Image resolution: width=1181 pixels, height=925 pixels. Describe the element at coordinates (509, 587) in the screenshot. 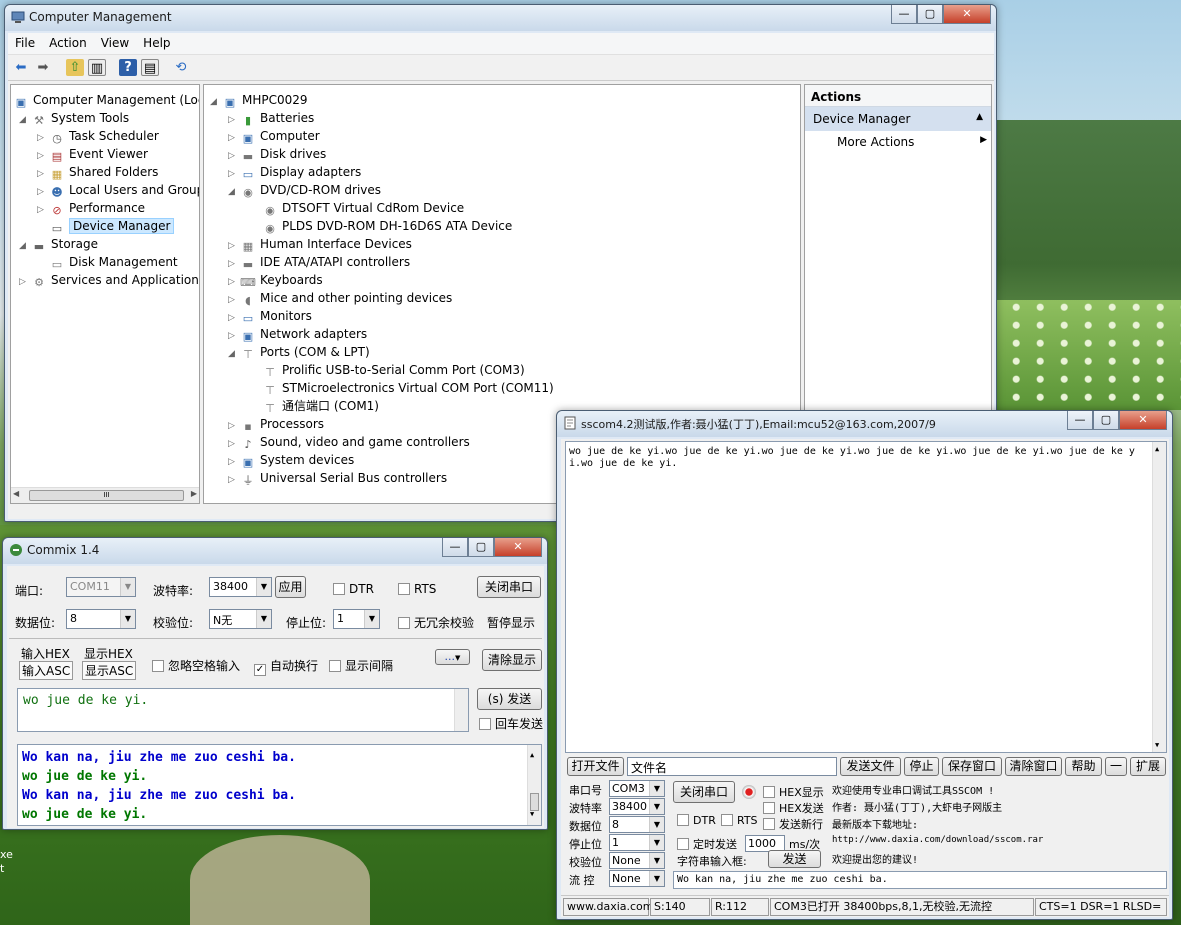

I see `close-port-button: 关闭串口` at that location.